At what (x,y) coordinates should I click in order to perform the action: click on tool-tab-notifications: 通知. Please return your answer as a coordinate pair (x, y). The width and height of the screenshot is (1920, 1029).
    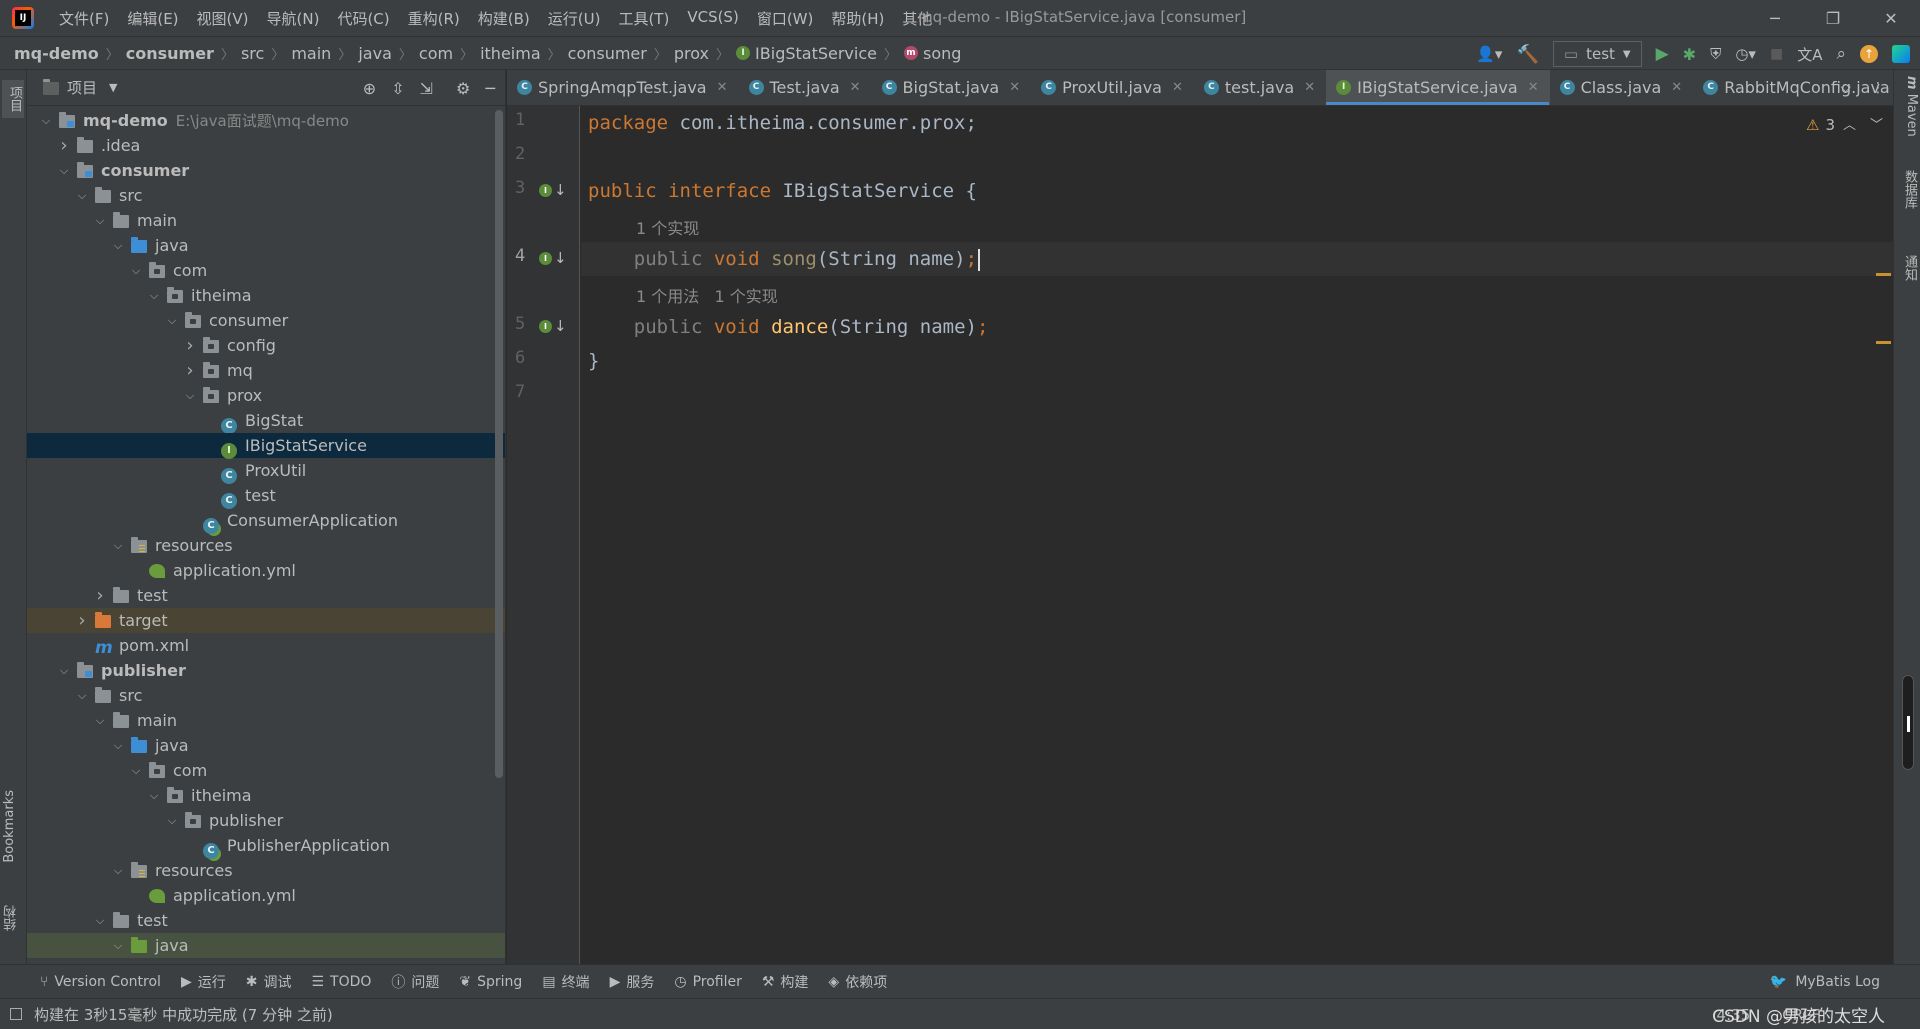
    Looking at the image, I should click on (1908, 268).